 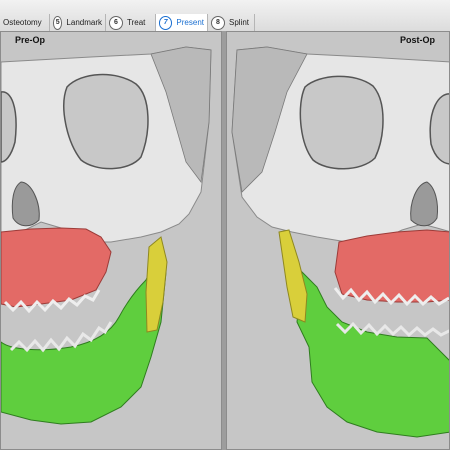 I want to click on tab-osteotomy: Osteotomy, so click(x=24, y=22).